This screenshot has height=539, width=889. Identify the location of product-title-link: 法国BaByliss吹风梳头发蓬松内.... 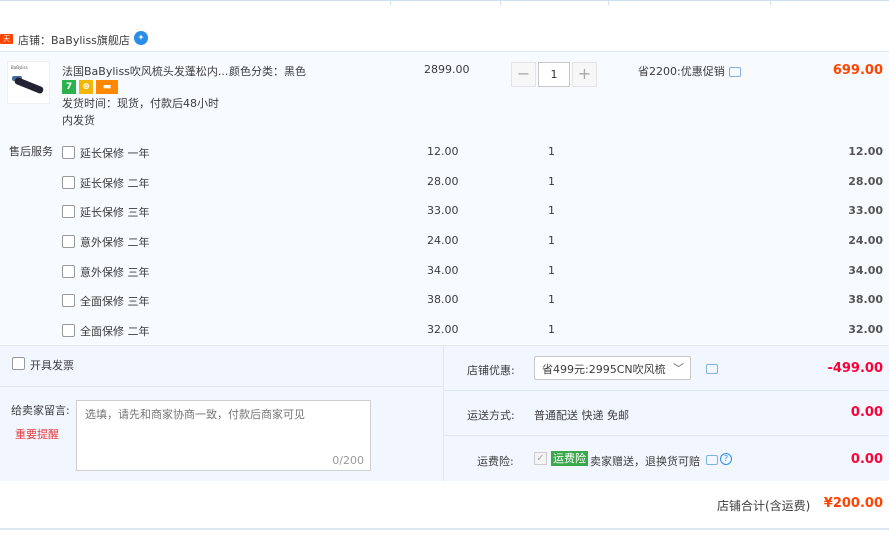
(145, 71).